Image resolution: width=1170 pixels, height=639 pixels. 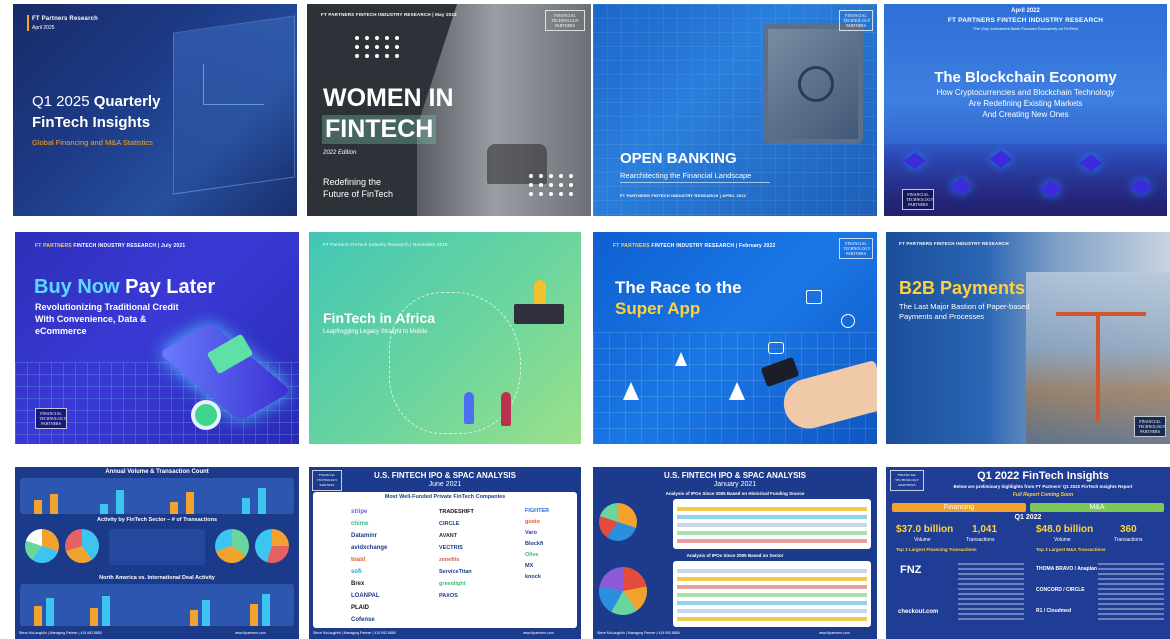 I want to click on quarter-label: Q1 2022, so click(x=1028, y=517).